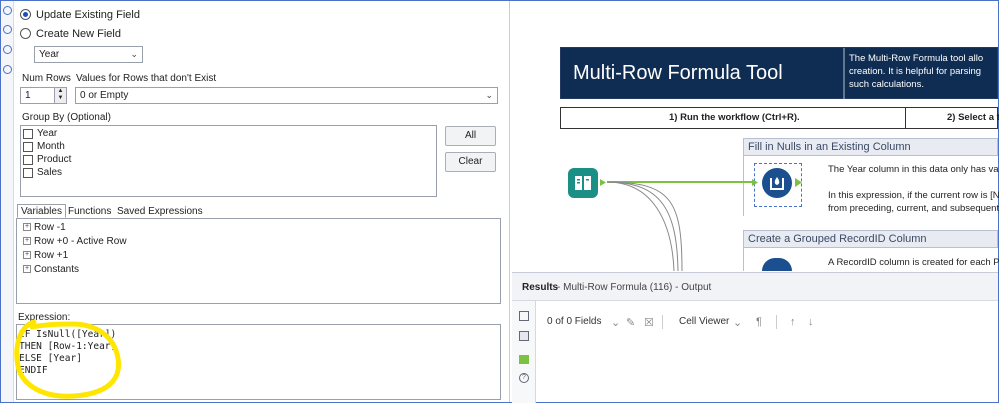 This screenshot has height=403, width=999. What do you see at coordinates (767, 321) in the screenshot?
I see `results-toolbar: 0 of 0 Fields ⌄ ✎ ☒ Cell Viewer ⌄ ¶ ↑ ↓` at bounding box center [767, 321].